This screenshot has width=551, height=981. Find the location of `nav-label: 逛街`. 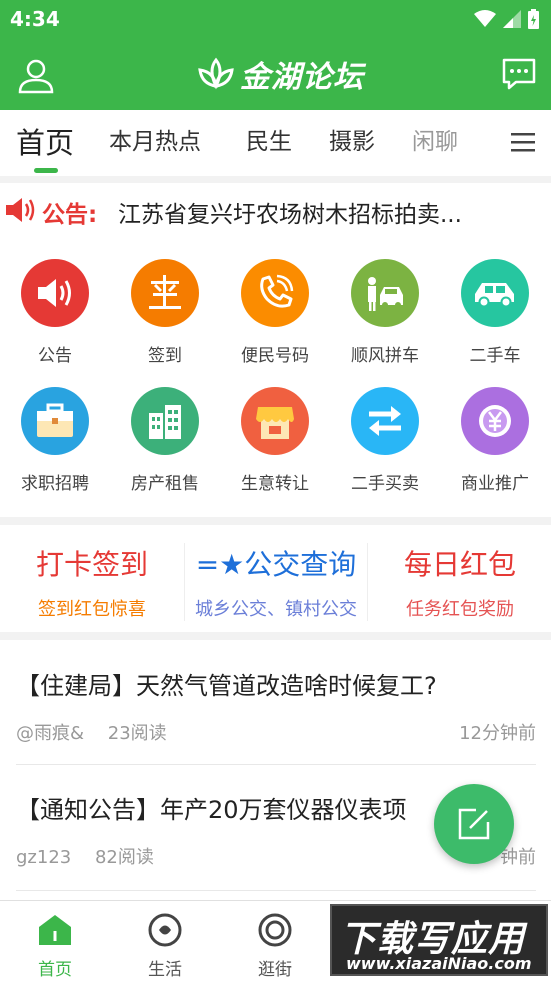

nav-label: 逛街 is located at coordinates (275, 970).